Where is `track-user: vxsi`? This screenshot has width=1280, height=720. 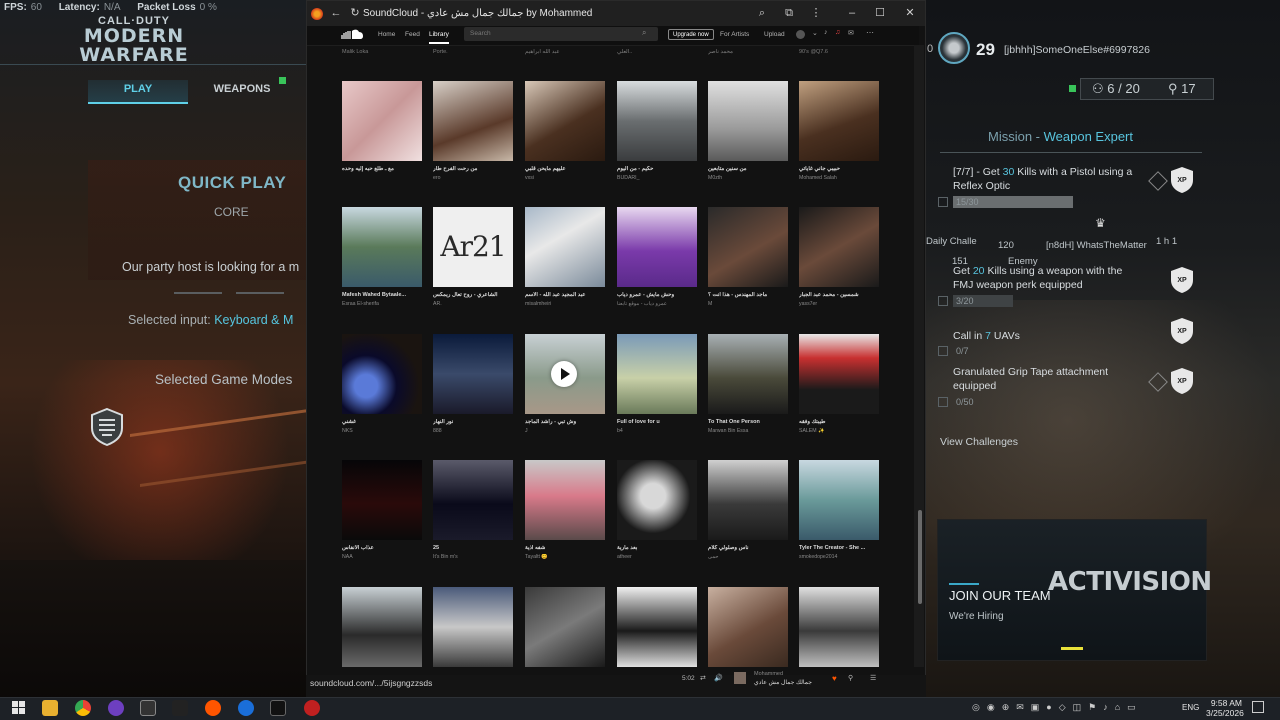
track-user: vxsi is located at coordinates (569, 178).